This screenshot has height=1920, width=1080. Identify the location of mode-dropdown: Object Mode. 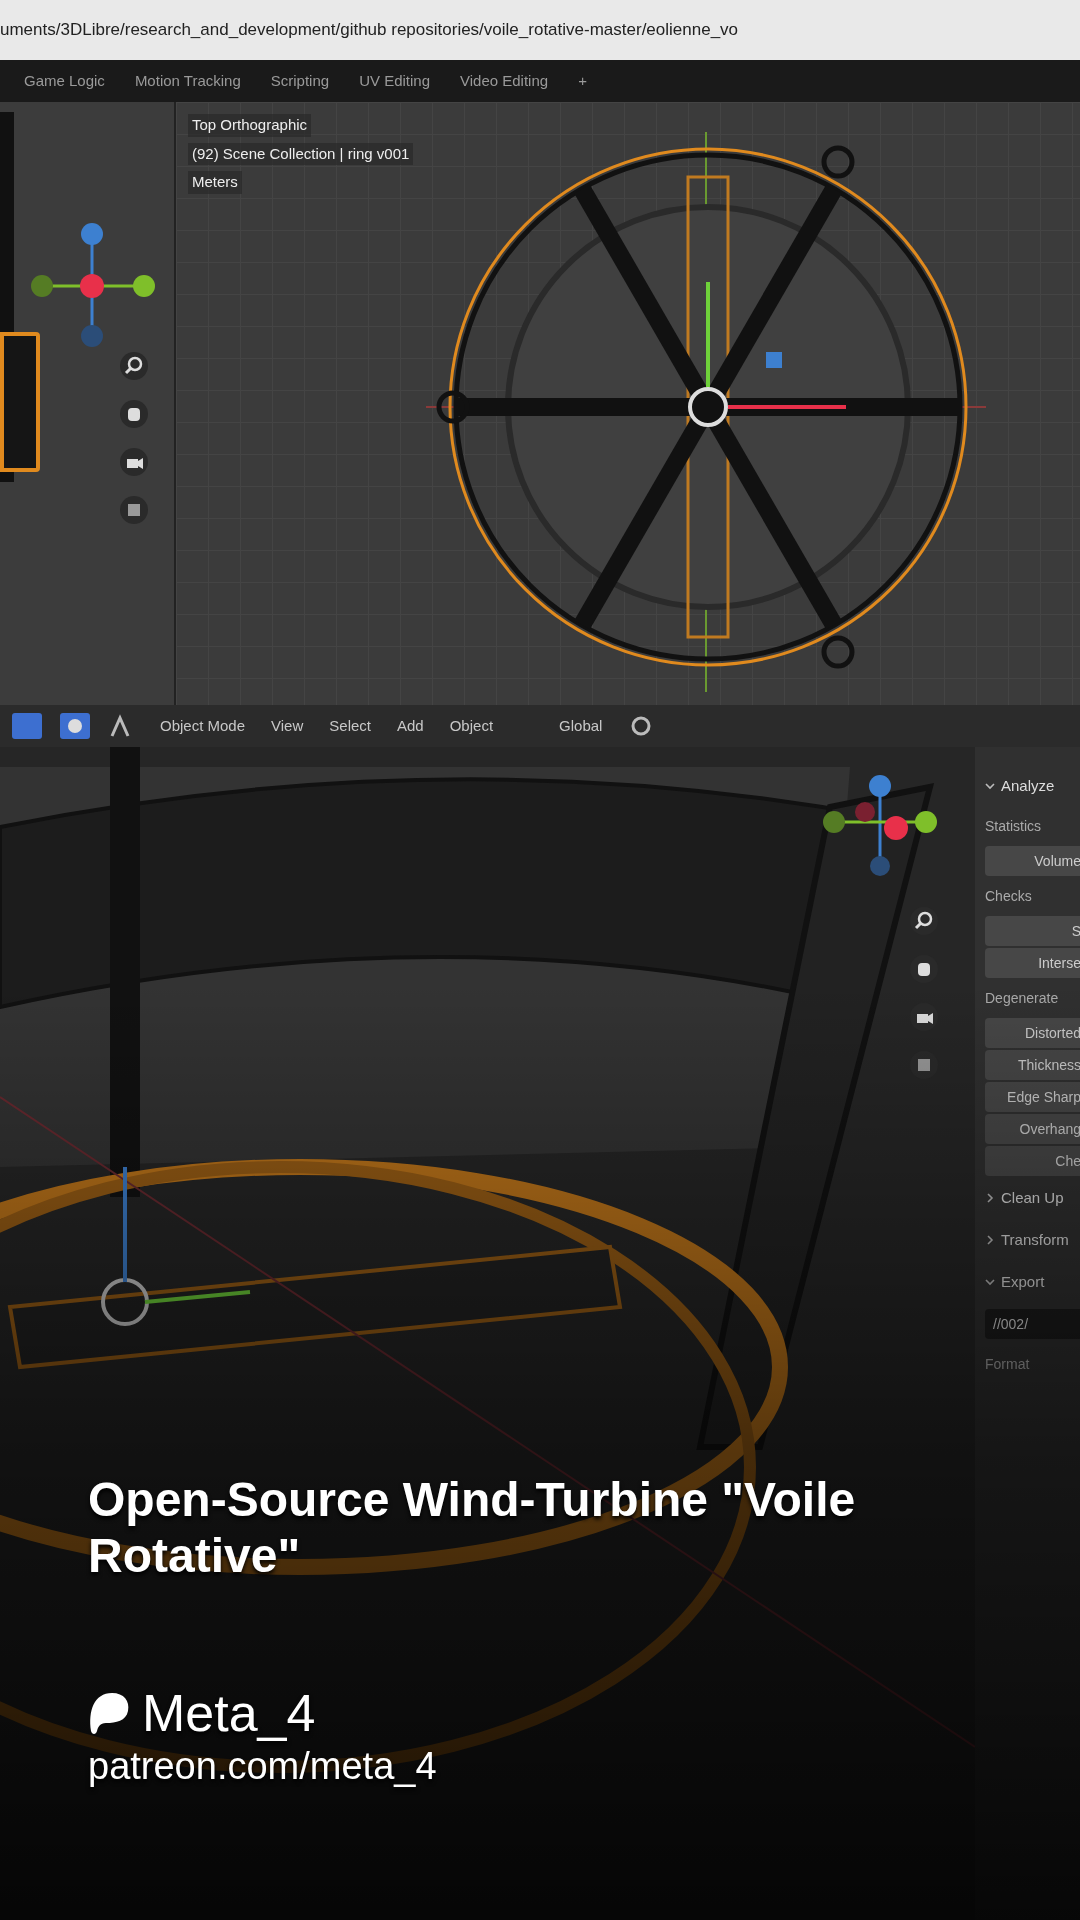
(203, 726).